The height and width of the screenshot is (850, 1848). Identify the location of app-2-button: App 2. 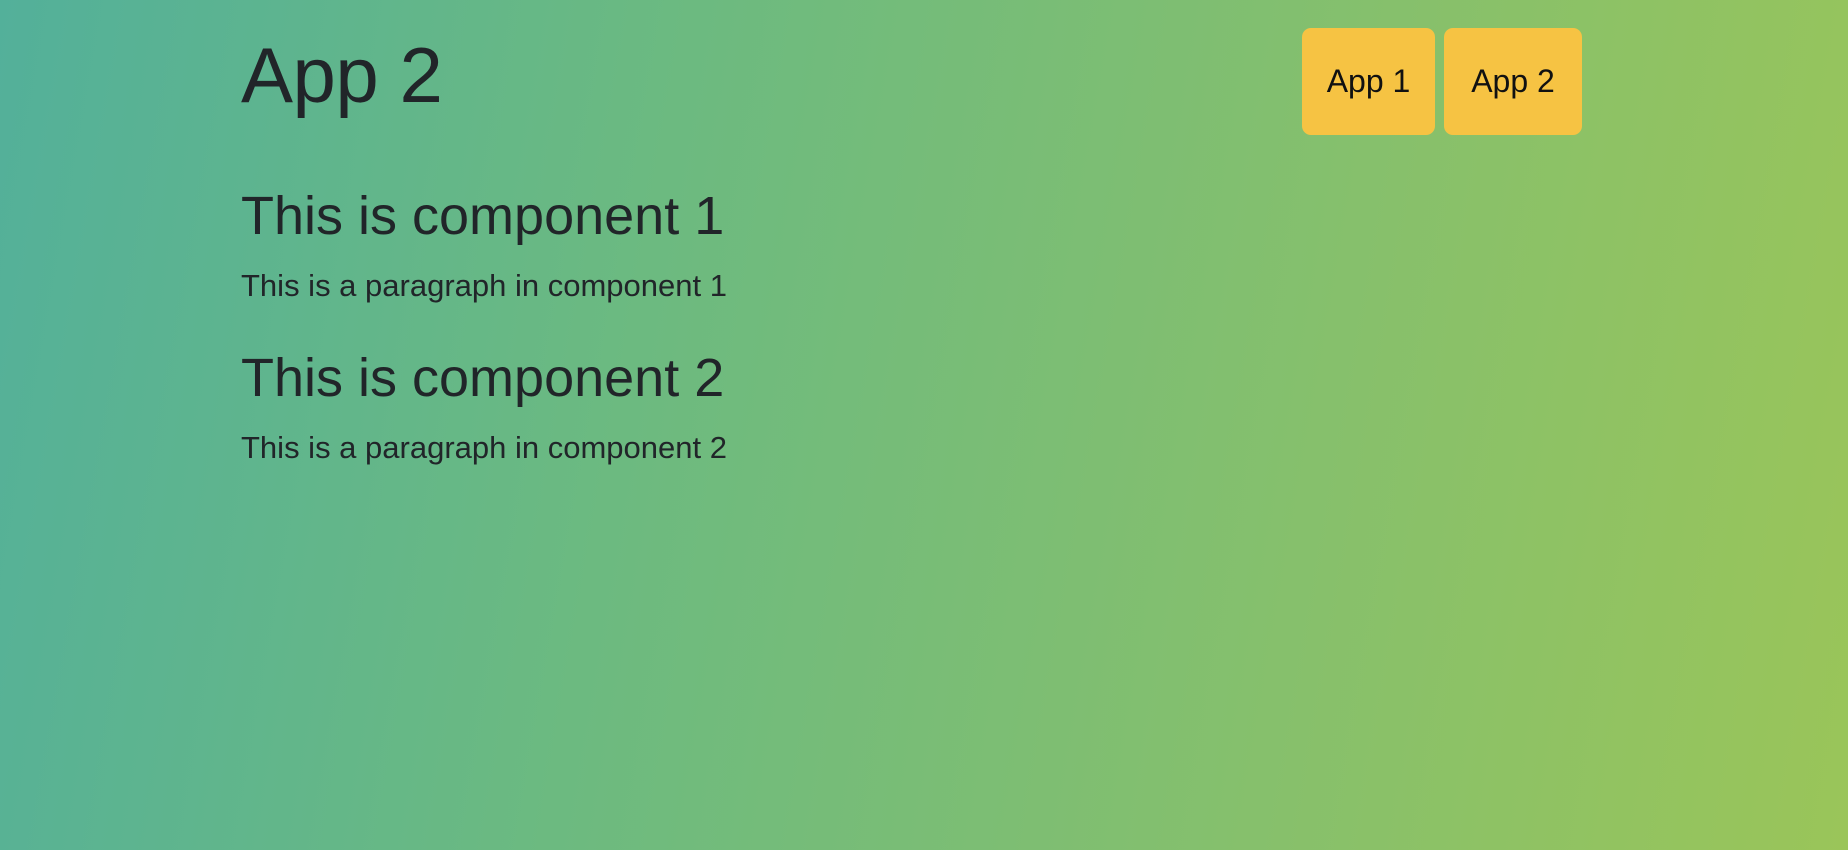
(1513, 81).